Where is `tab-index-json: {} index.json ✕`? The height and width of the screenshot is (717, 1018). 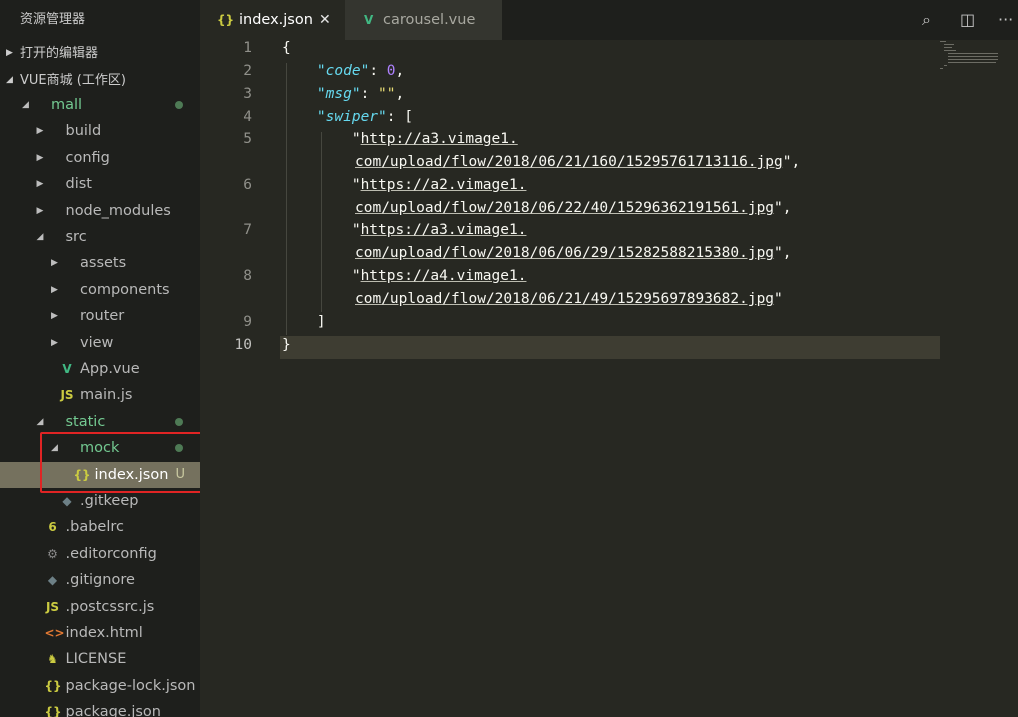
tab-index-json: {} index.json ✕ is located at coordinates (272, 20).